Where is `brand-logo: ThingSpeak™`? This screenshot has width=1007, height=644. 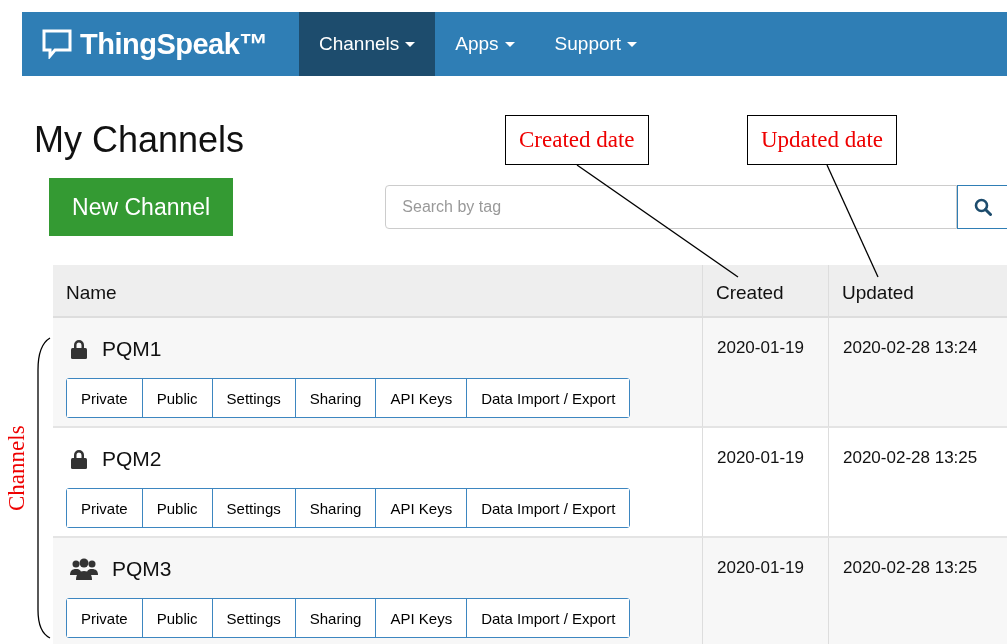 brand-logo: ThingSpeak™ is located at coordinates (174, 44).